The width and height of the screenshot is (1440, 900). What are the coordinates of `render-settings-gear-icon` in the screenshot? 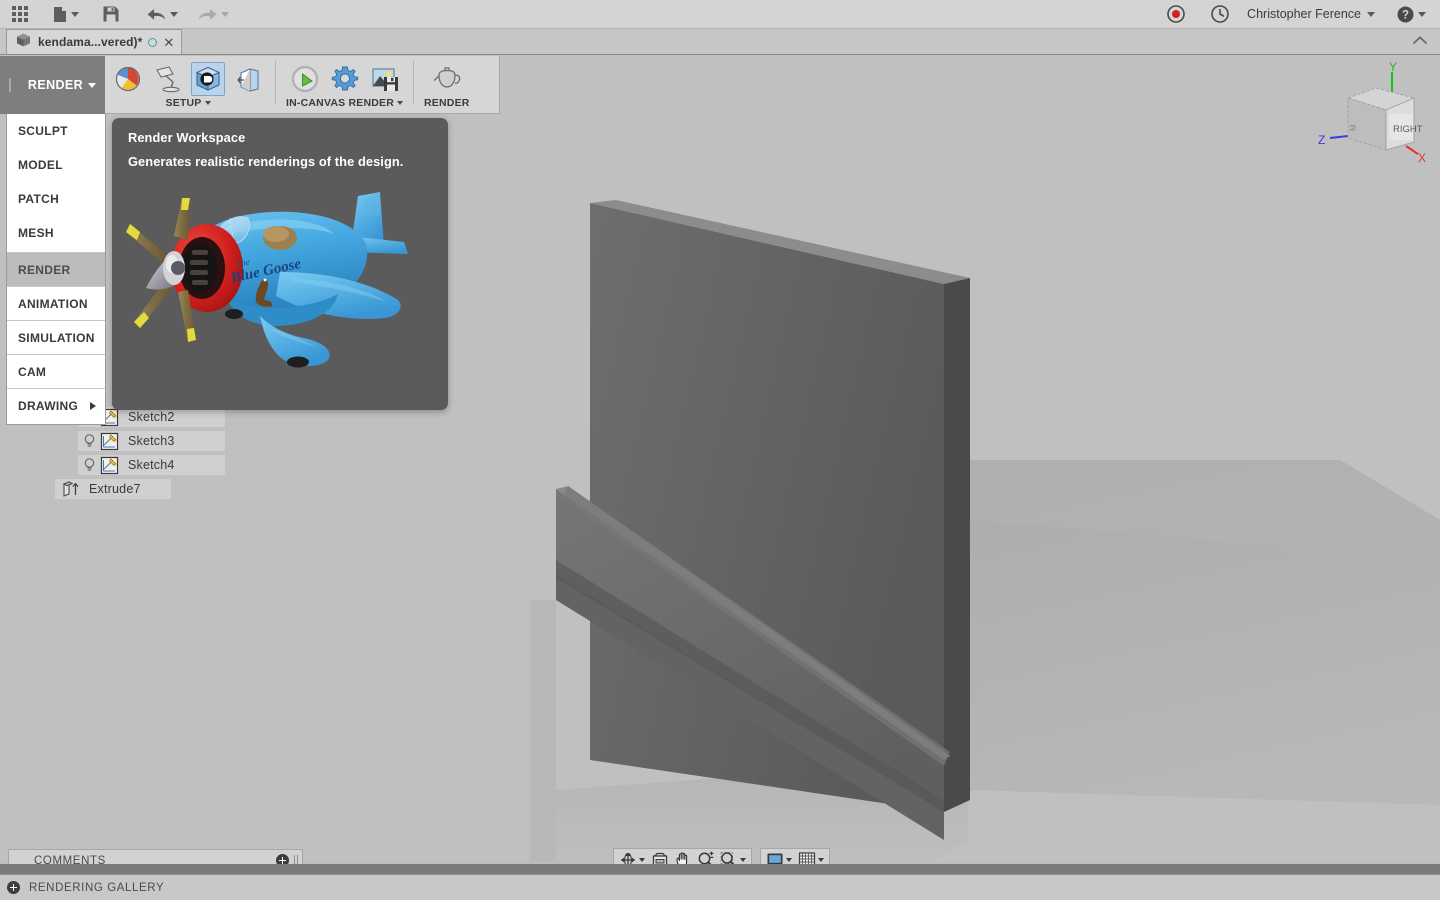 It's located at (345, 79).